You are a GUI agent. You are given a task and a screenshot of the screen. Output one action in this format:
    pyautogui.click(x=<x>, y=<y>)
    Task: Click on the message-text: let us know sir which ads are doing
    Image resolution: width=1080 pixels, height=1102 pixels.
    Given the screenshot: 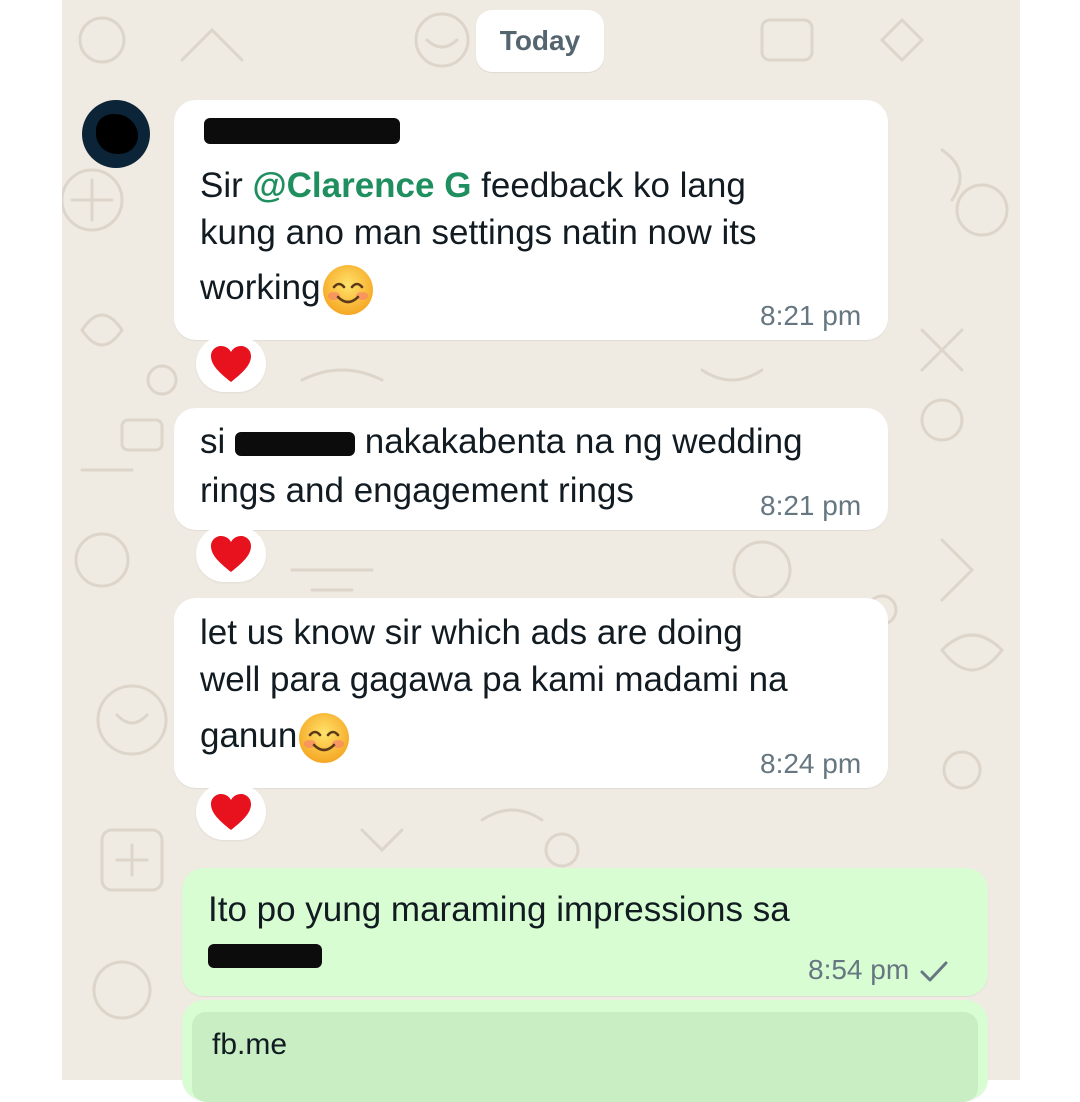 What is the action you would take?
    pyautogui.click(x=471, y=632)
    